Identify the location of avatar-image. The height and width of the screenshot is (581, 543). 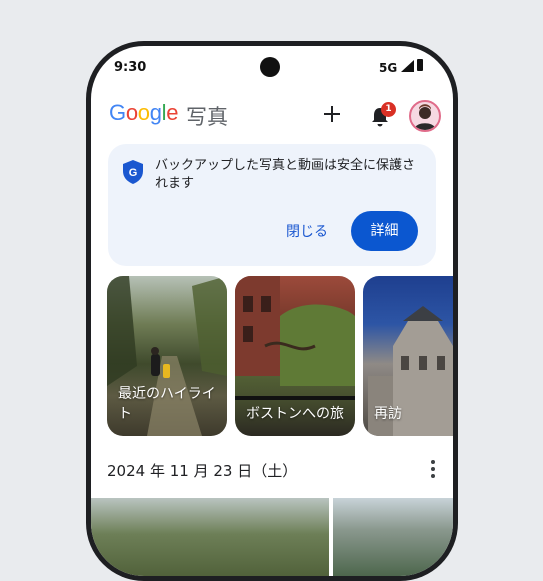
(425, 117).